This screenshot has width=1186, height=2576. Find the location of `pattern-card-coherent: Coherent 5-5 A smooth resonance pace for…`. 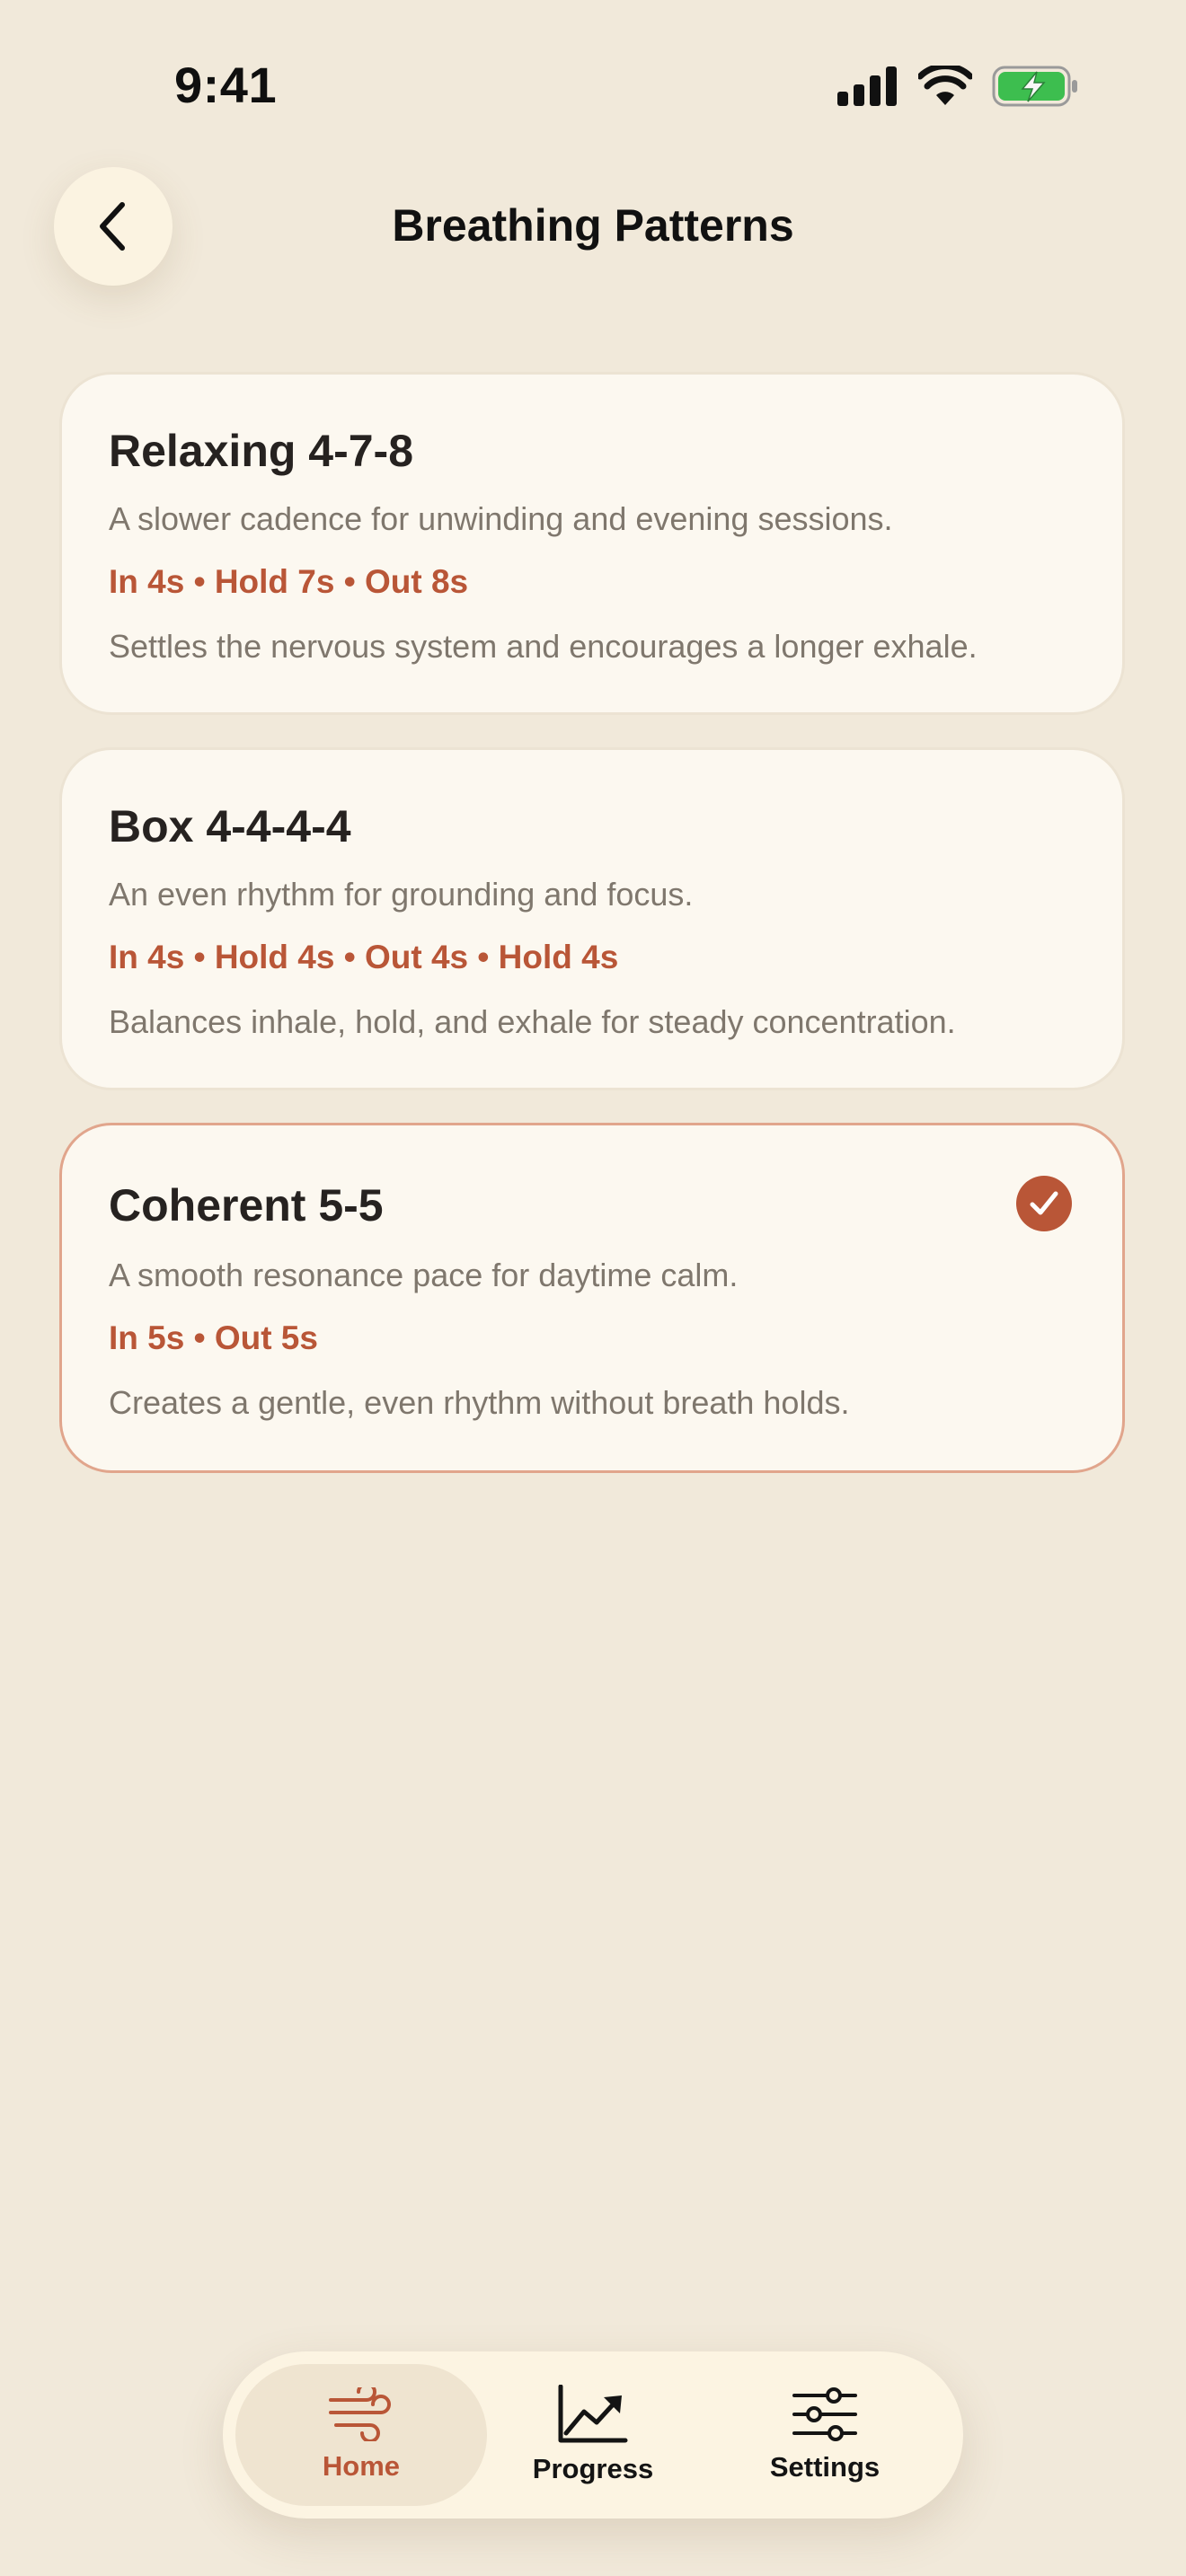

pattern-card-coherent: Coherent 5-5 A smooth resonance pace for… is located at coordinates (592, 1298).